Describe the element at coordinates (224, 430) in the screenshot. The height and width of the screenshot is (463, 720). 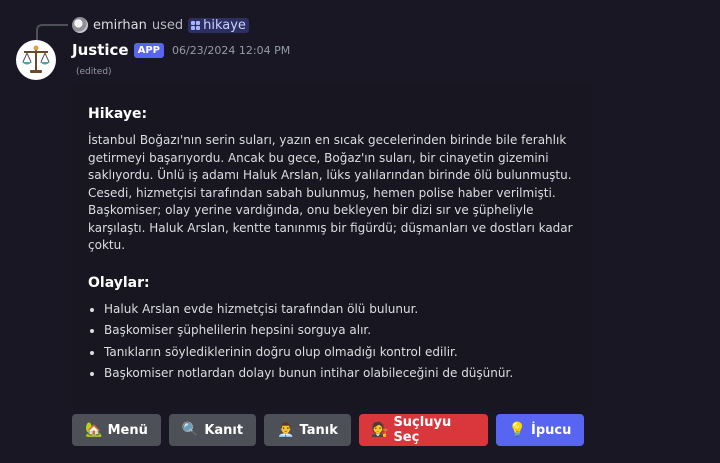
I see `evidence-button-label: Kanıt` at that location.